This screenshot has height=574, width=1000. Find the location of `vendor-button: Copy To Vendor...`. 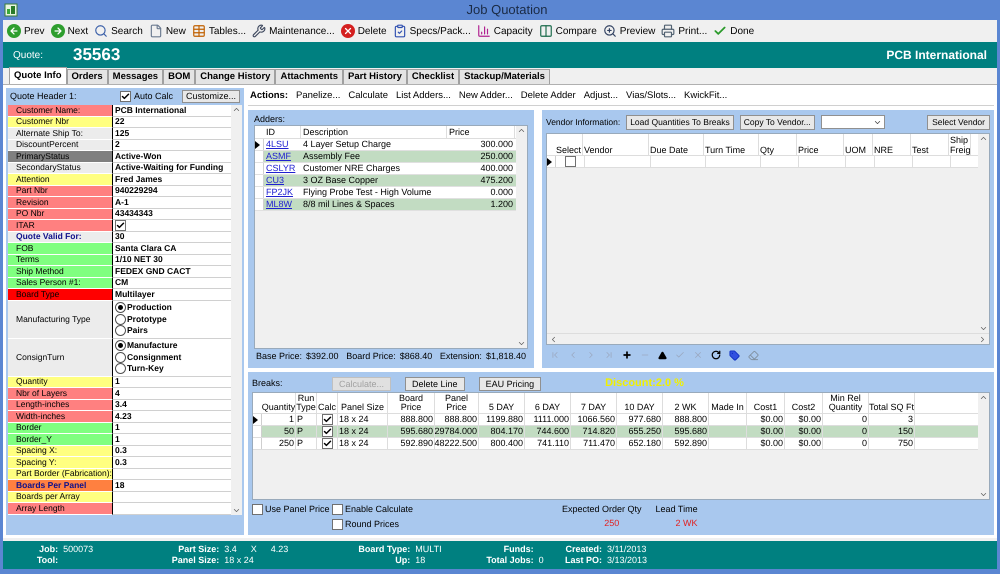

vendor-button: Copy To Vendor... is located at coordinates (777, 122).